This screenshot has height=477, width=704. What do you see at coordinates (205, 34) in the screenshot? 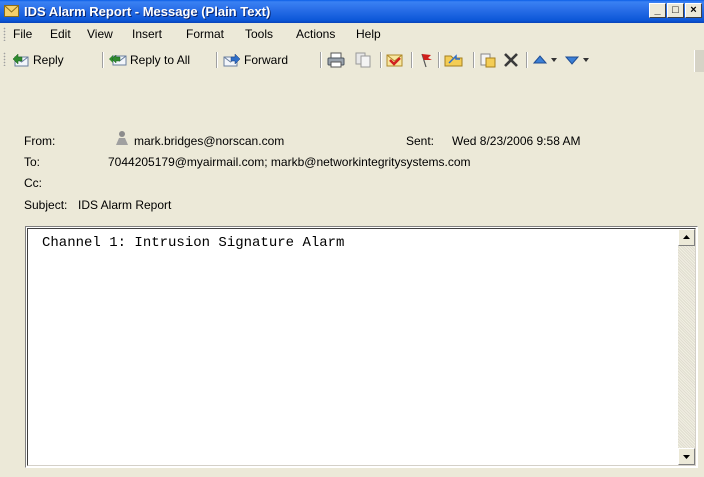
I see `menu-format: Format` at bounding box center [205, 34].